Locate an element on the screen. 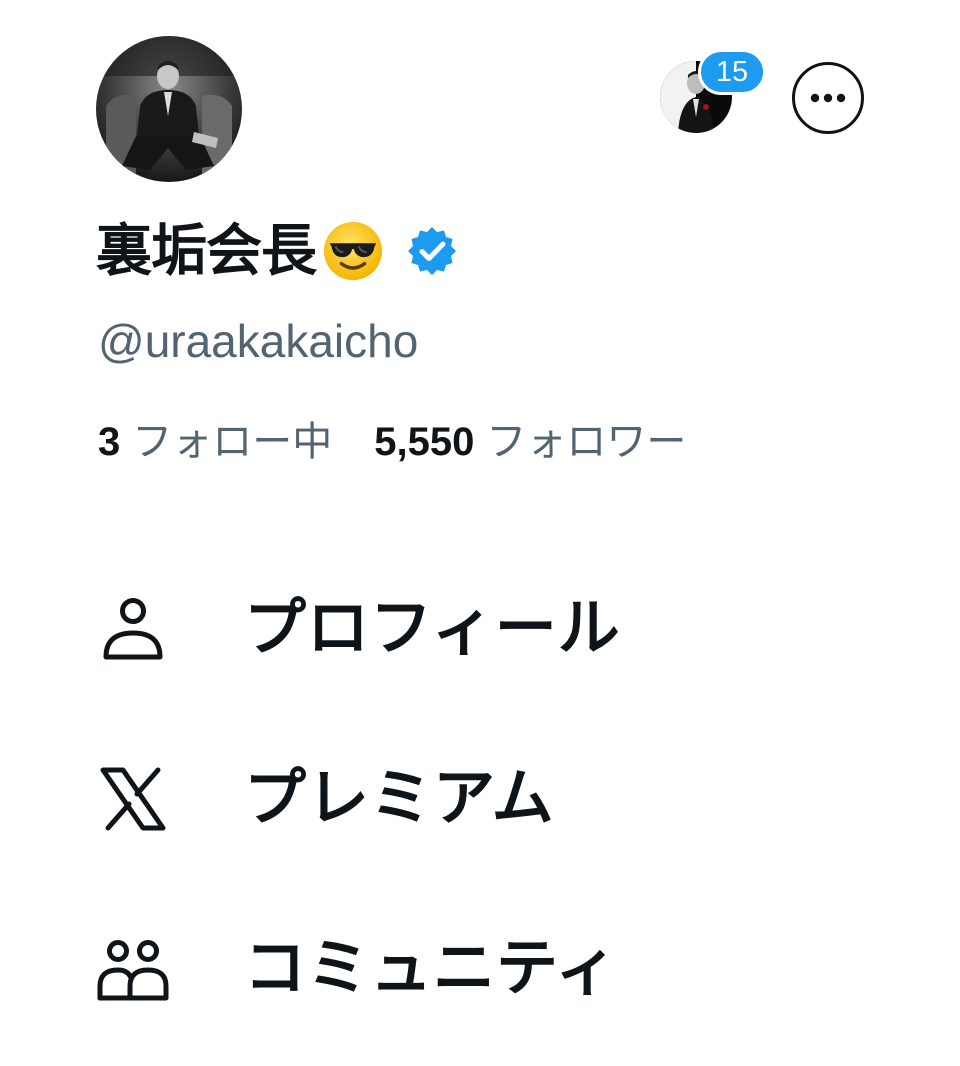 The image size is (960, 1066). x-logo-icon is located at coordinates (133, 799).